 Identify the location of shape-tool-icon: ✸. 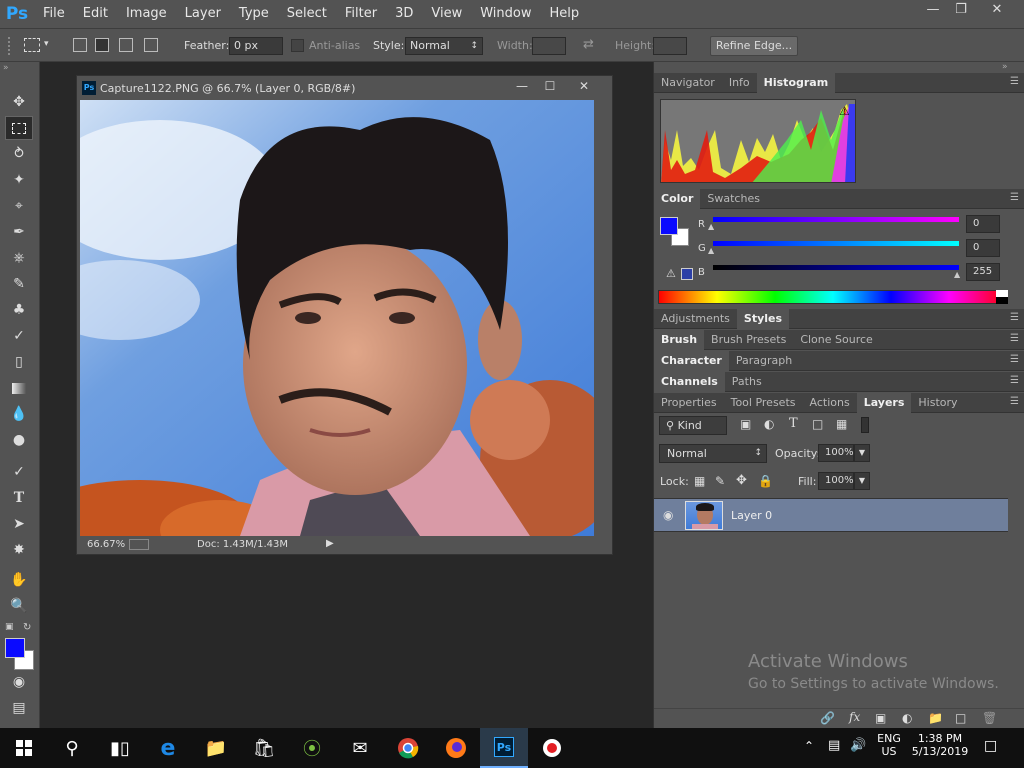
(19, 550).